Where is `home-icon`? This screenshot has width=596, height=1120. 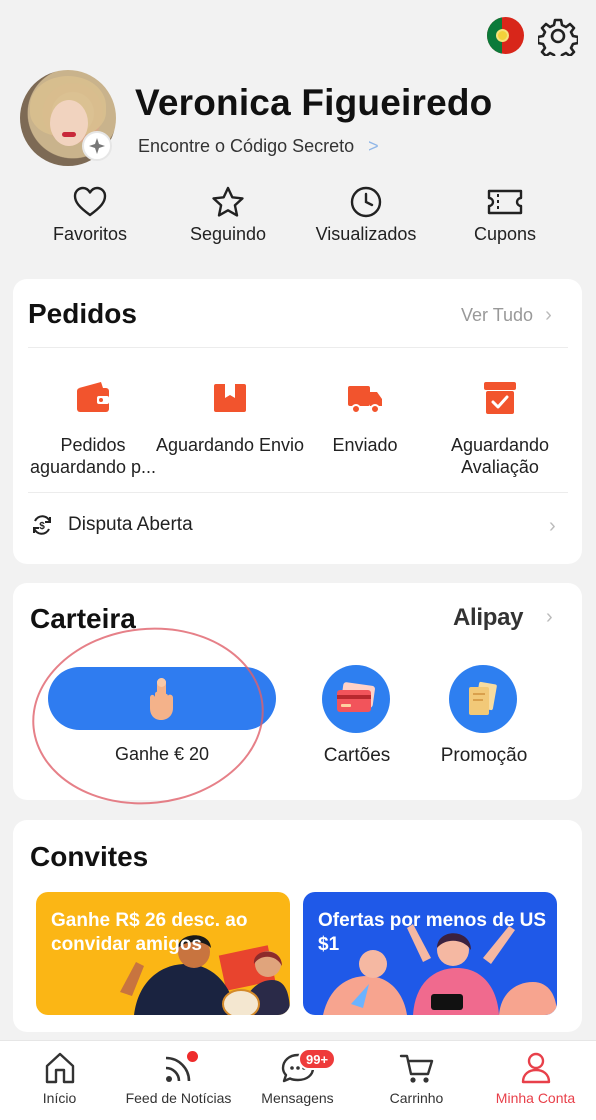
home-icon is located at coordinates (59, 1068).